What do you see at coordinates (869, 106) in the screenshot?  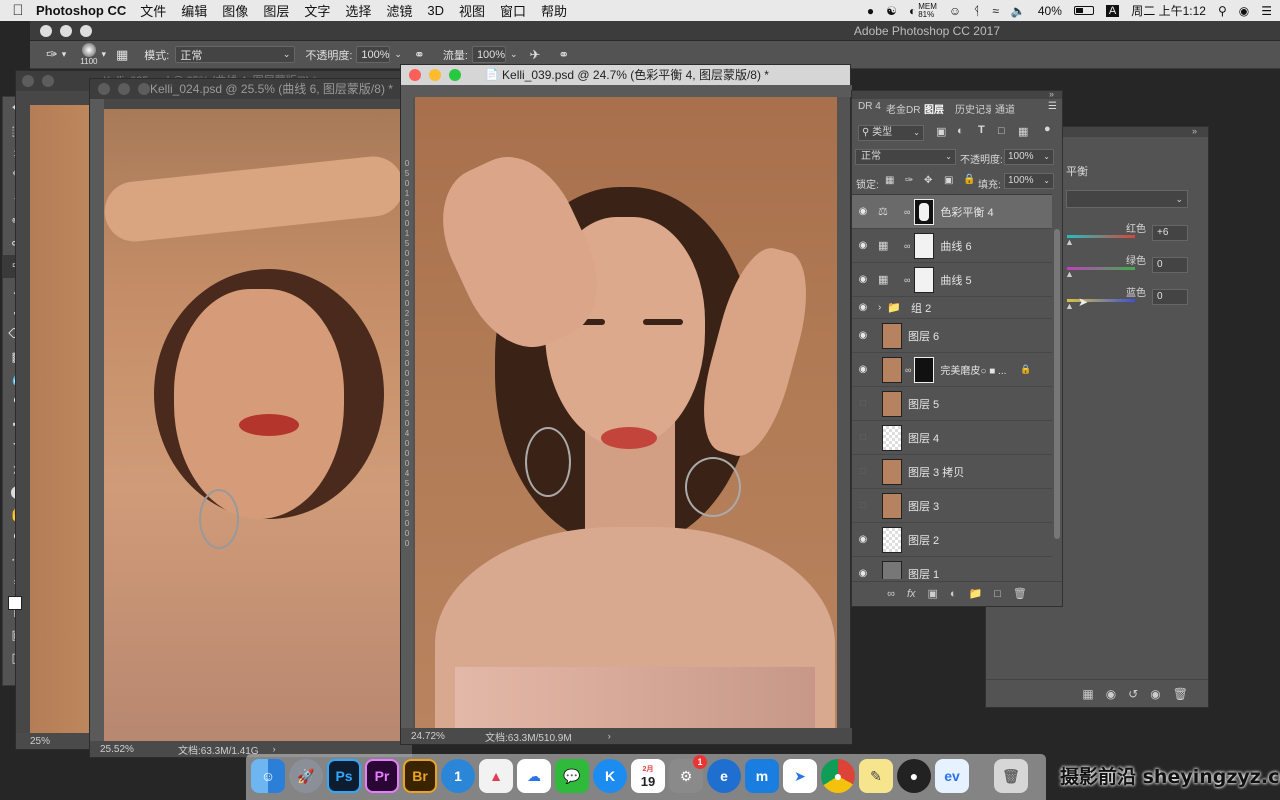 I see `tab-dr4: DR 4` at bounding box center [869, 106].